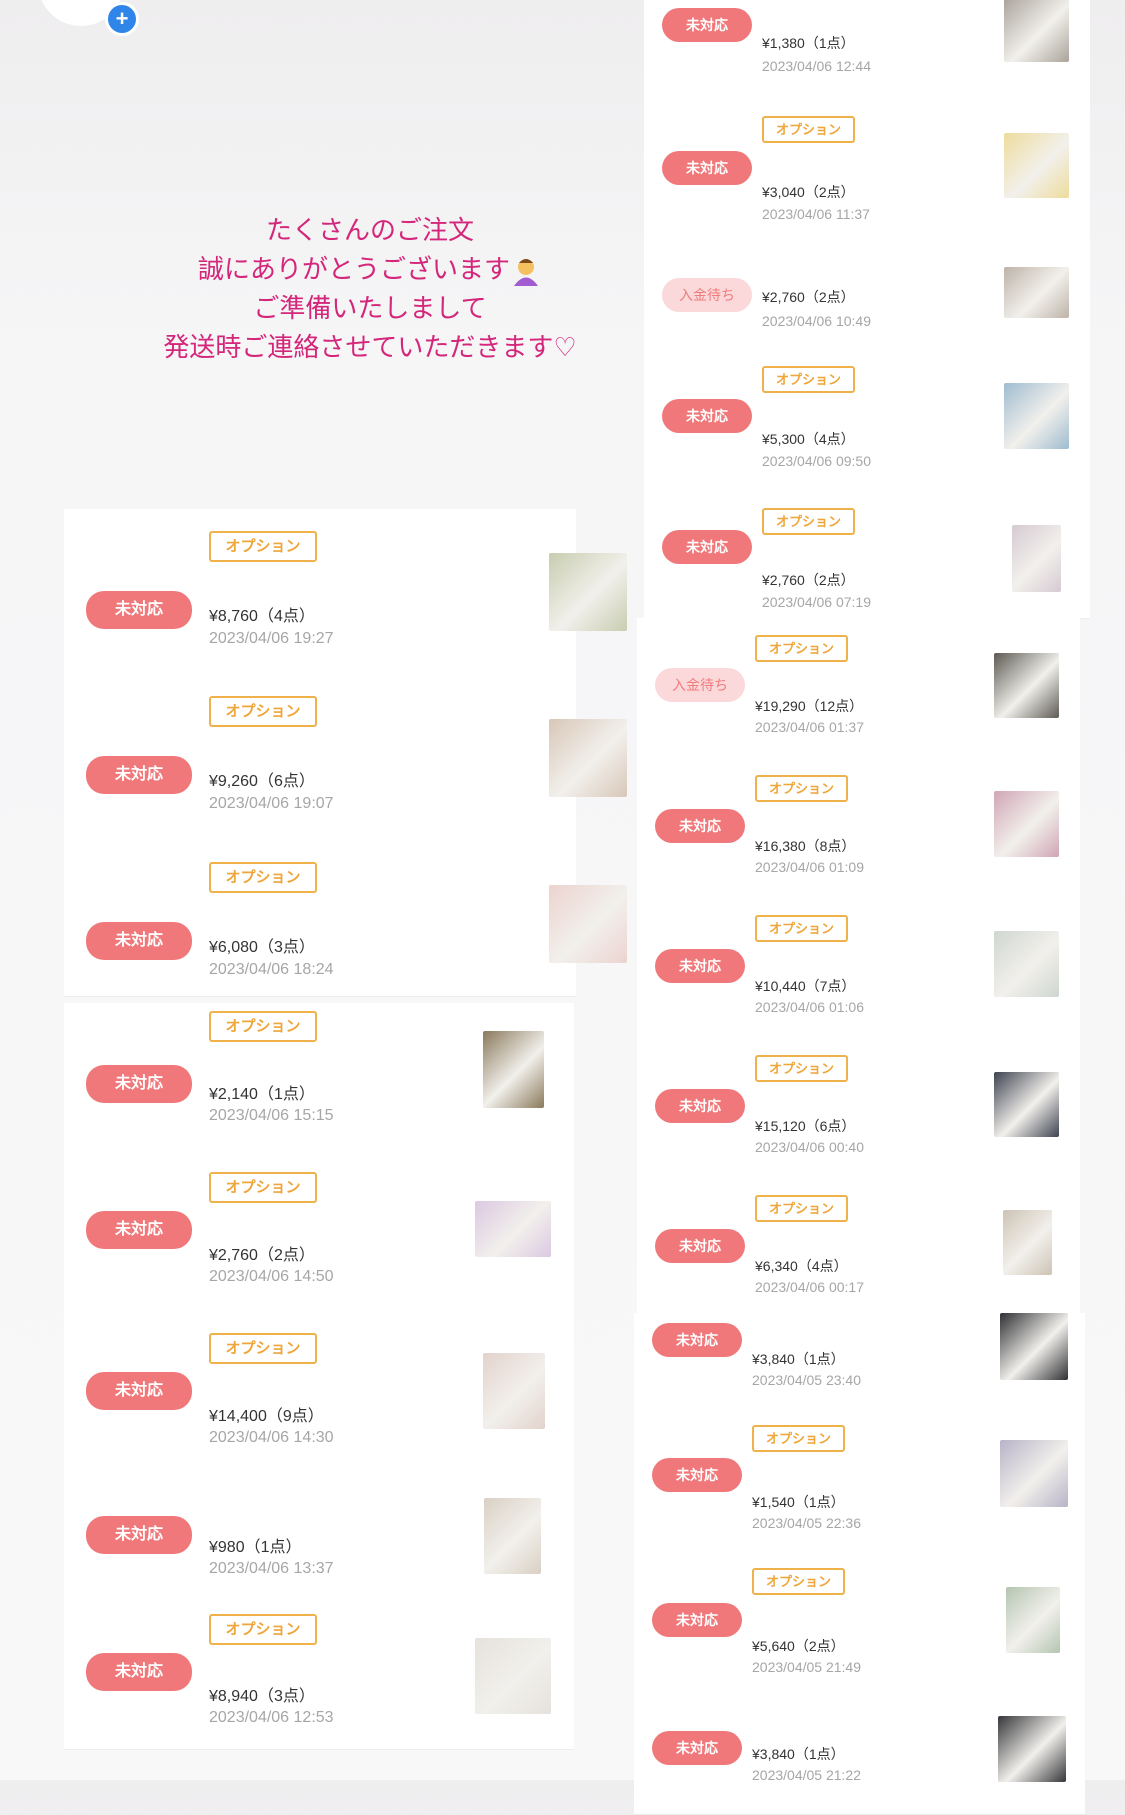 Image resolution: width=1125 pixels, height=1815 pixels. Describe the element at coordinates (319, 1230) in the screenshot. I see `order-card: 未対応 オプション ¥2,760（2点） 2023/04/06 14:50` at that location.